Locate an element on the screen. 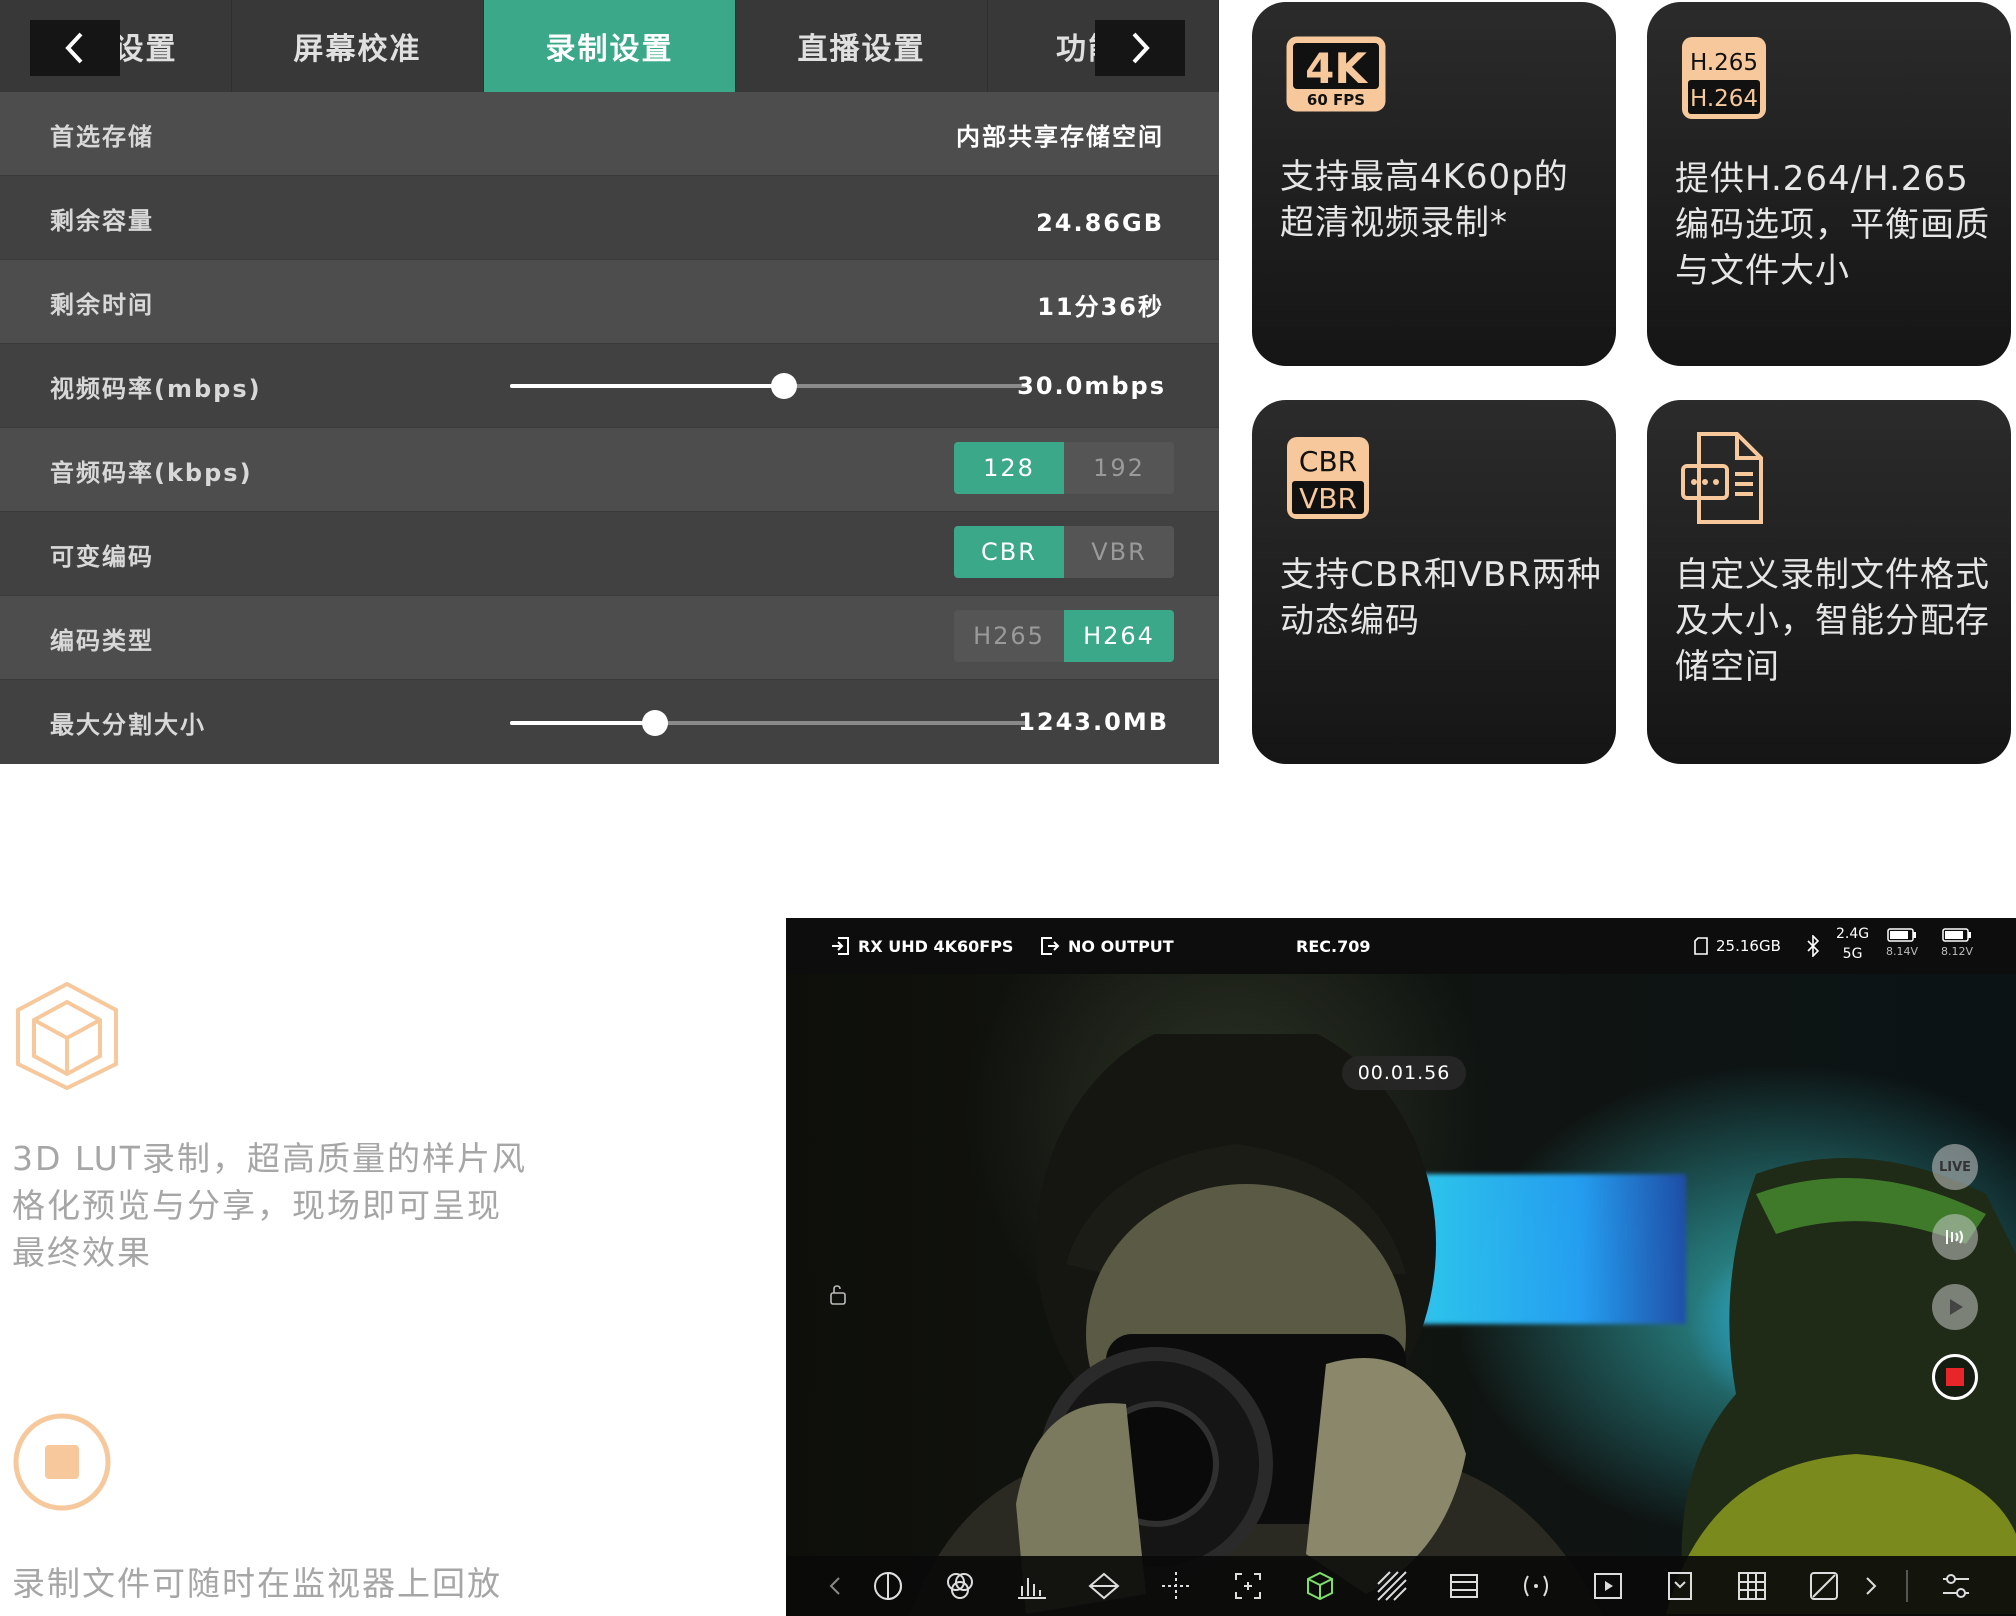  remaining-capacity-label: 剩余容量 is located at coordinates (102, 220).